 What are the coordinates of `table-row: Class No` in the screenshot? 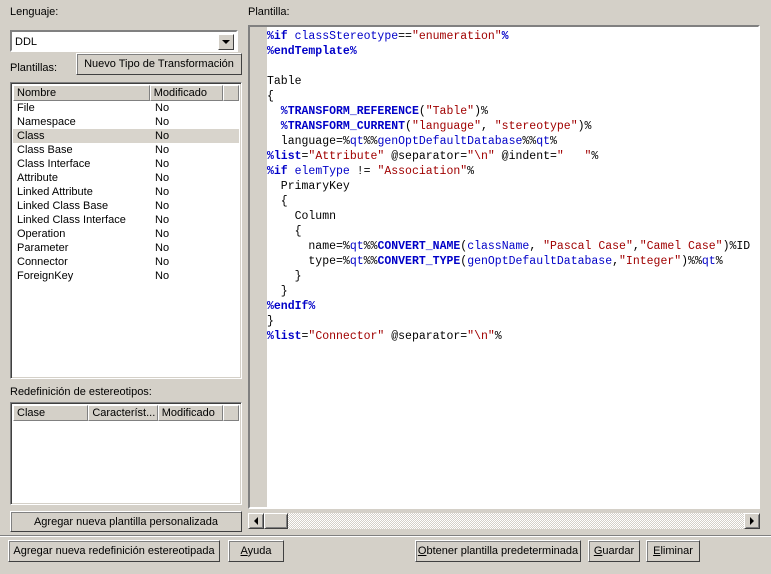 It's located at (126, 136).